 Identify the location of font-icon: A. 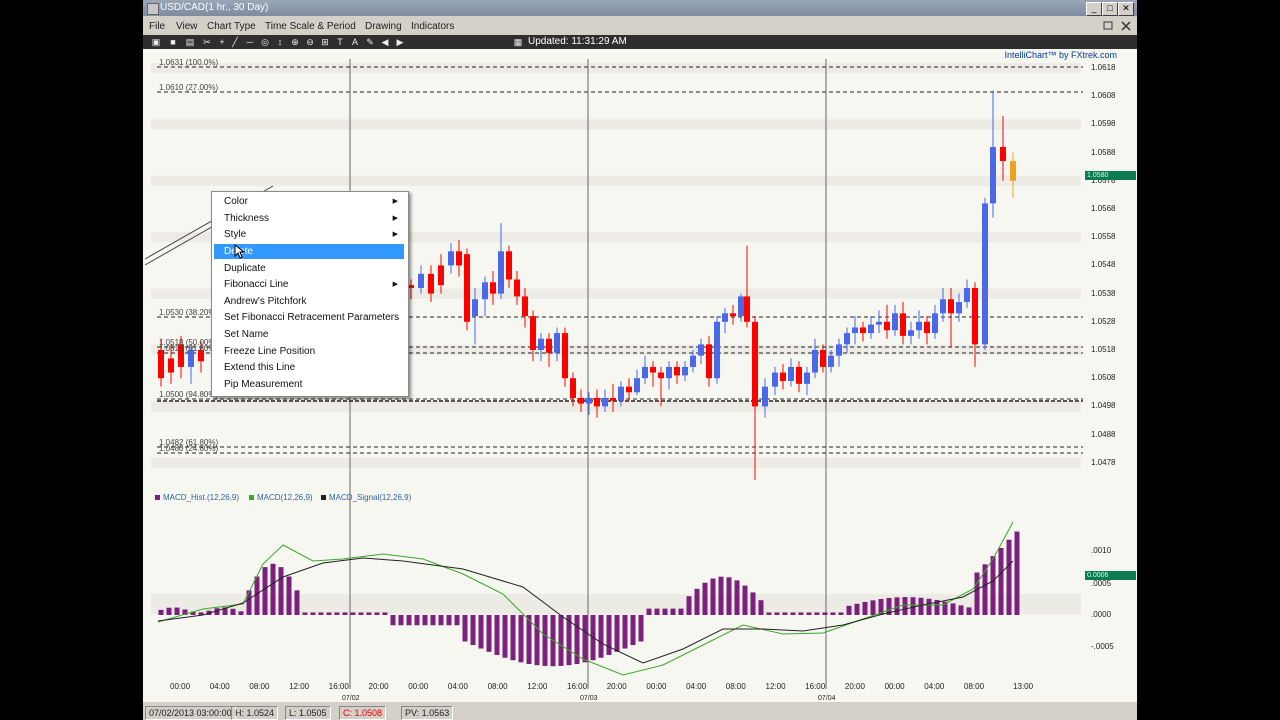
(355, 42).